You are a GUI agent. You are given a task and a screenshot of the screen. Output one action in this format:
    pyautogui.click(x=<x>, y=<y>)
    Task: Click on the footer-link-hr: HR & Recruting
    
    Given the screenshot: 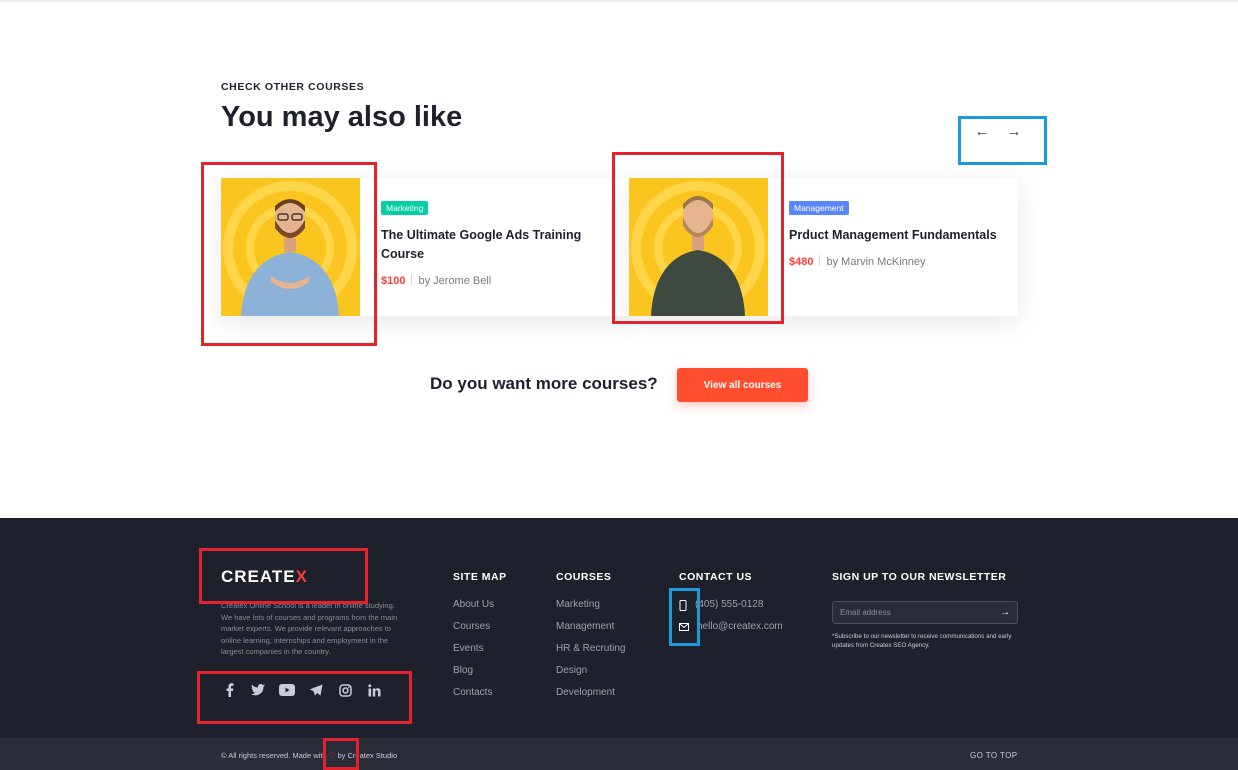 What is the action you would take?
    pyautogui.click(x=590, y=649)
    